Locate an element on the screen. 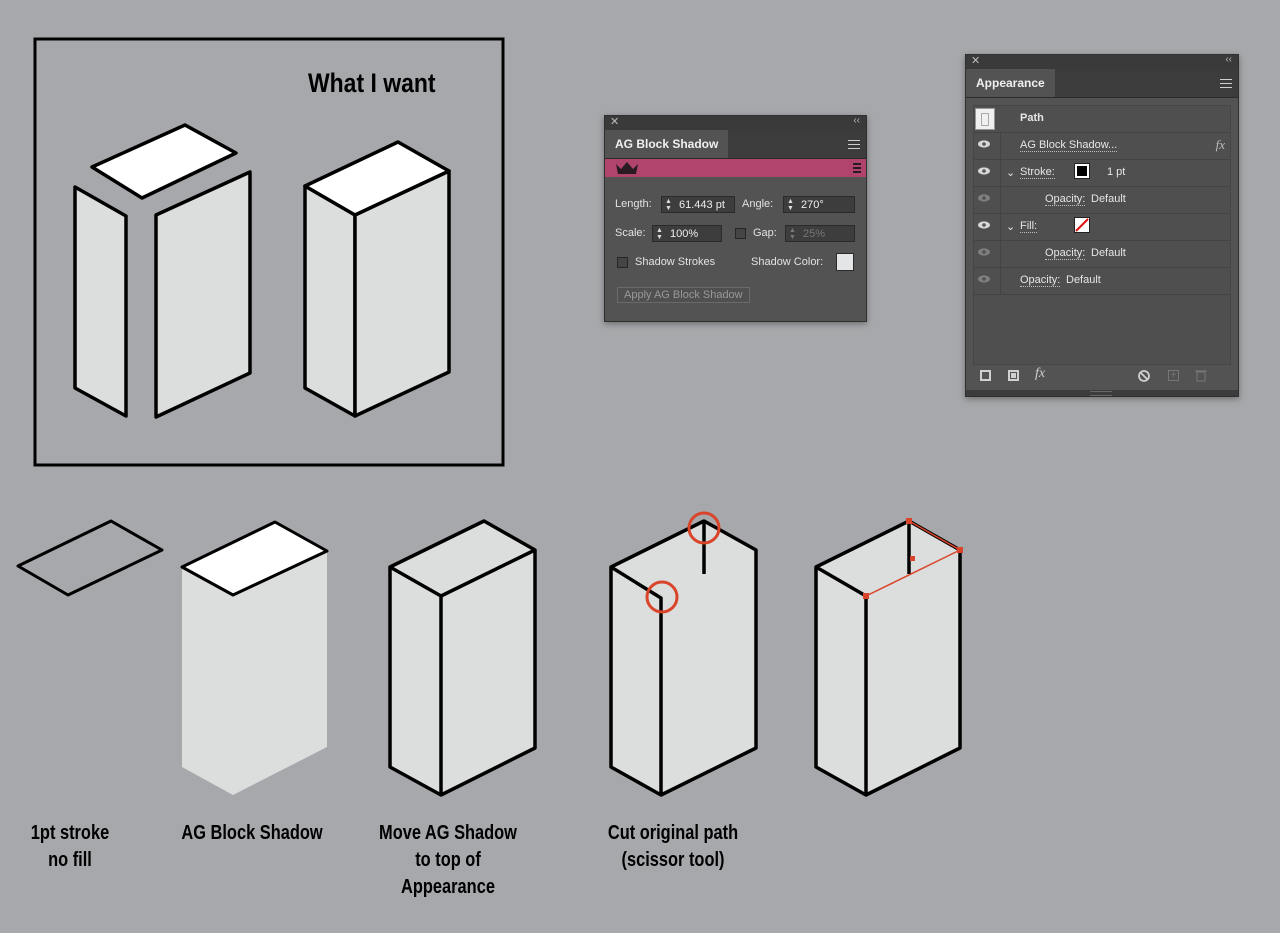  trash-icon is located at coordinates (1201, 375).